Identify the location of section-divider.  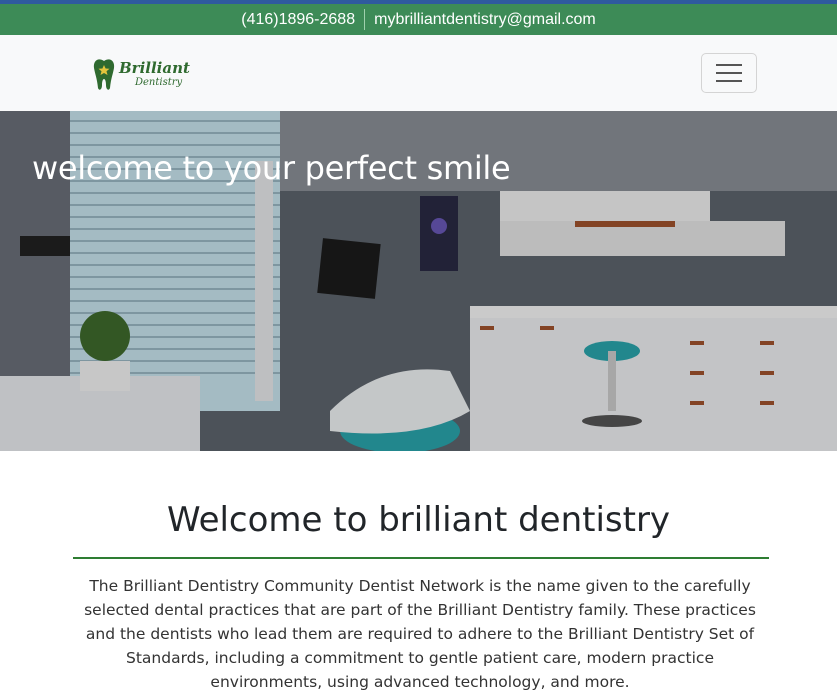
(421, 558).